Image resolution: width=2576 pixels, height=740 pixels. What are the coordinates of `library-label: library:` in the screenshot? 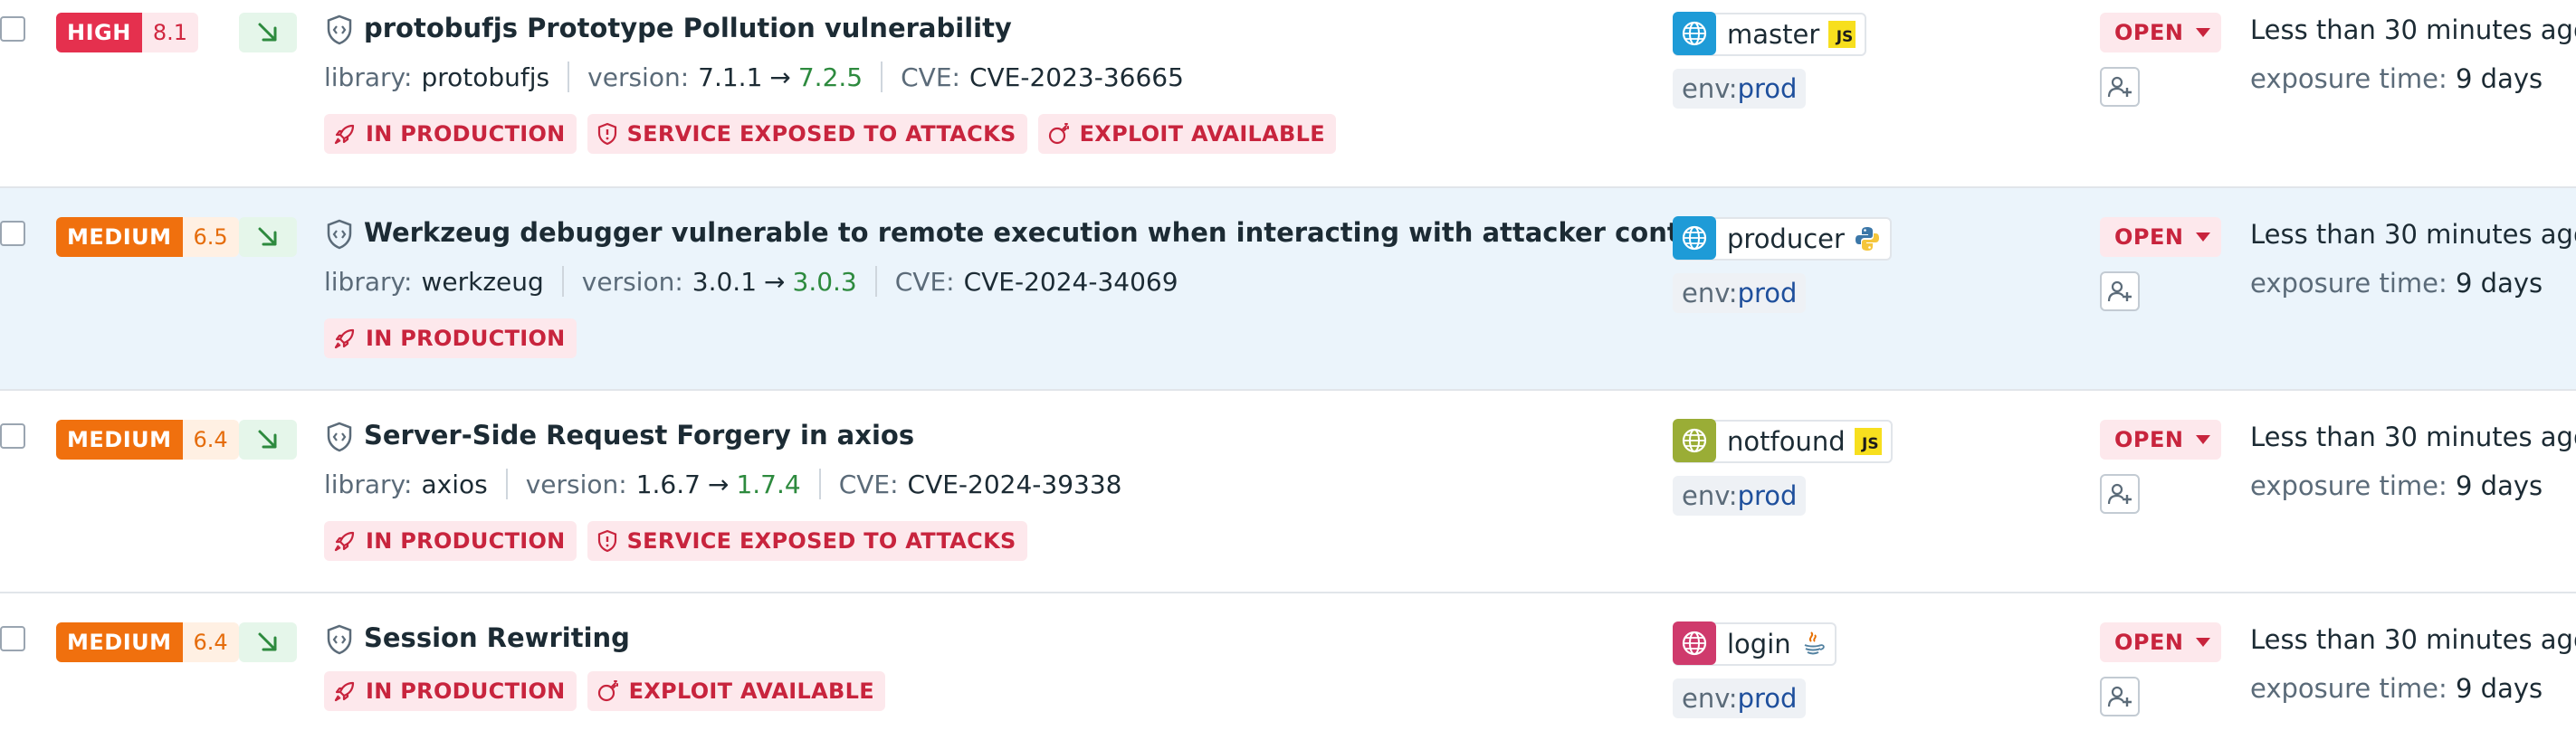 It's located at (368, 77).